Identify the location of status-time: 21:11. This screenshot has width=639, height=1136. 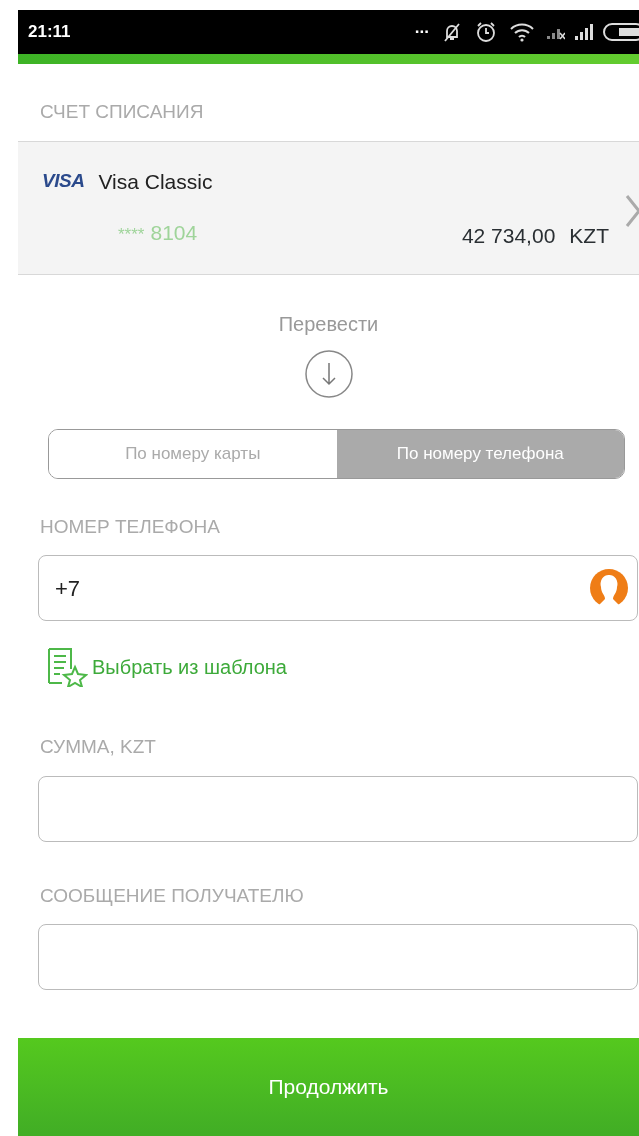
(49, 32).